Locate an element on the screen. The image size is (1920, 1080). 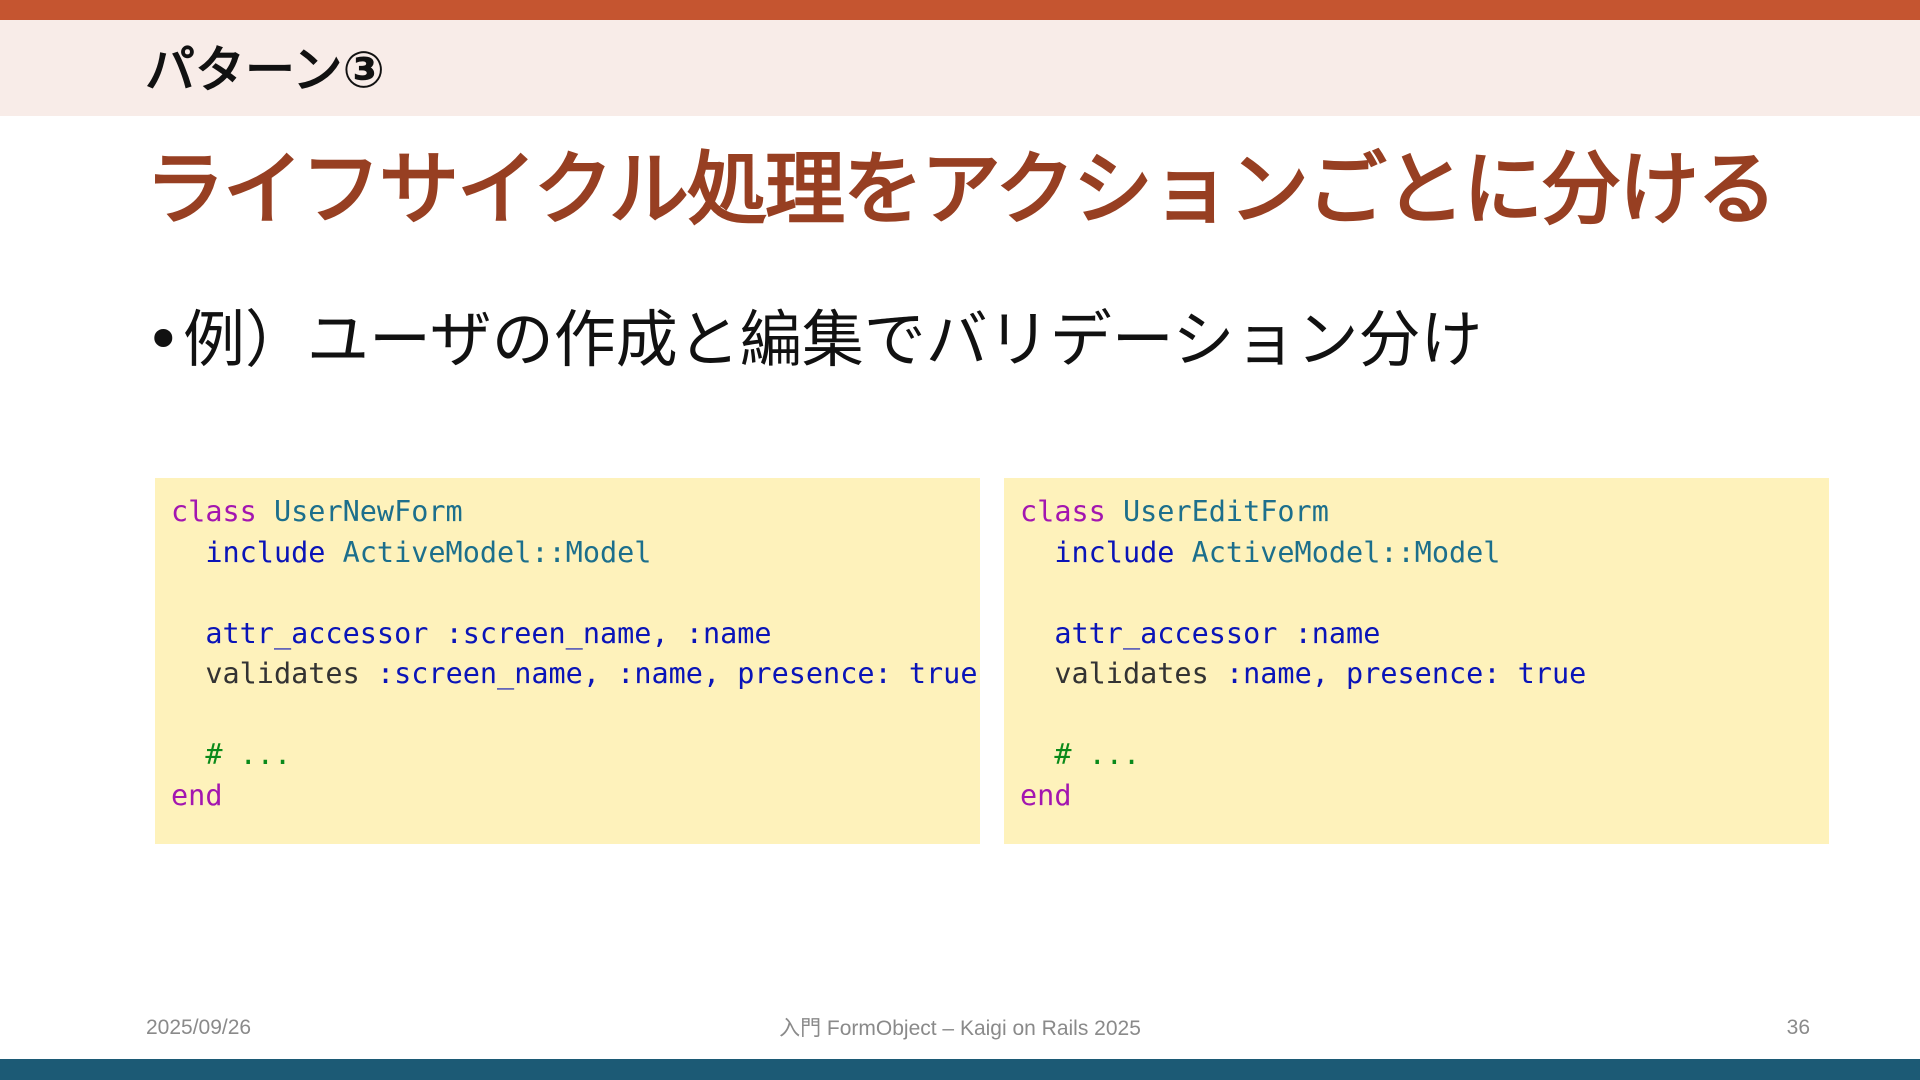
code-args: :screen_name, :name is located at coordinates (608, 633).